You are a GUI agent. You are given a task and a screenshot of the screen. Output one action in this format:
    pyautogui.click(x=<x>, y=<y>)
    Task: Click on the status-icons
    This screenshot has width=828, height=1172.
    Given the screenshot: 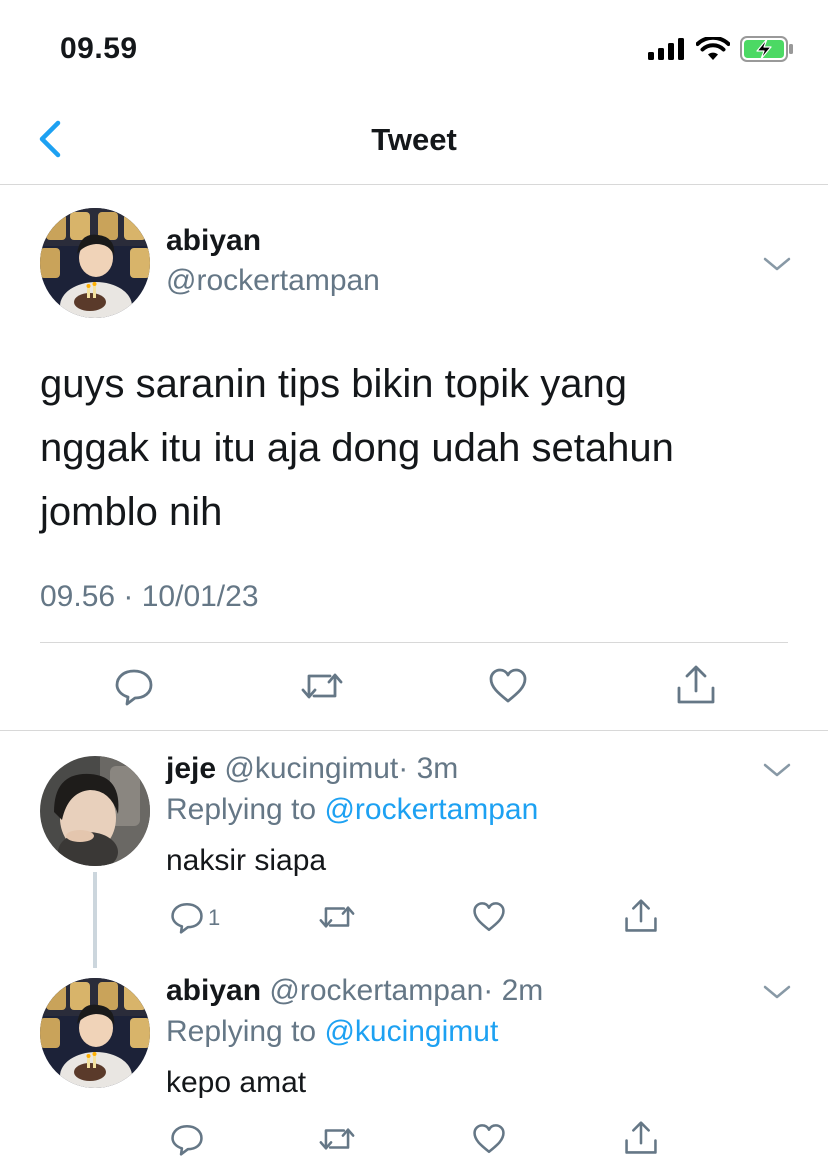 What is the action you would take?
    pyautogui.click(x=721, y=49)
    